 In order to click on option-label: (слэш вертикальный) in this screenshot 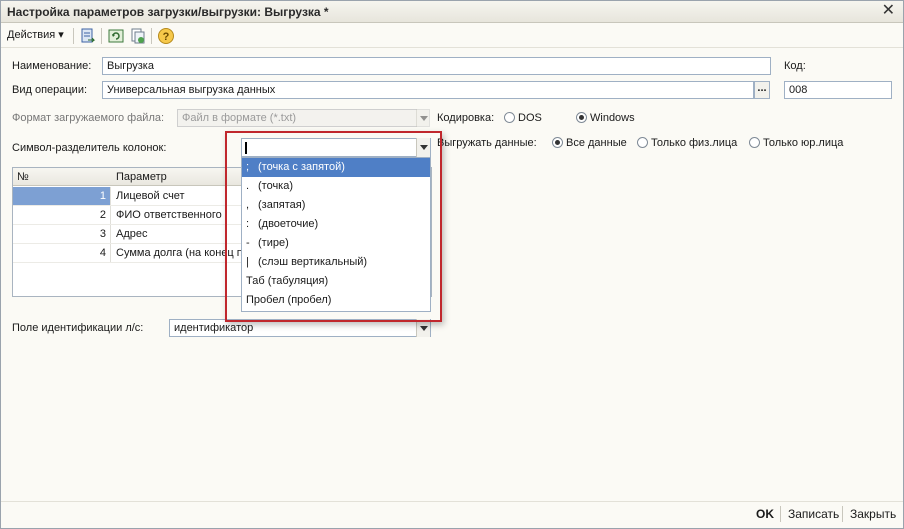, I will do `click(313, 262)`.